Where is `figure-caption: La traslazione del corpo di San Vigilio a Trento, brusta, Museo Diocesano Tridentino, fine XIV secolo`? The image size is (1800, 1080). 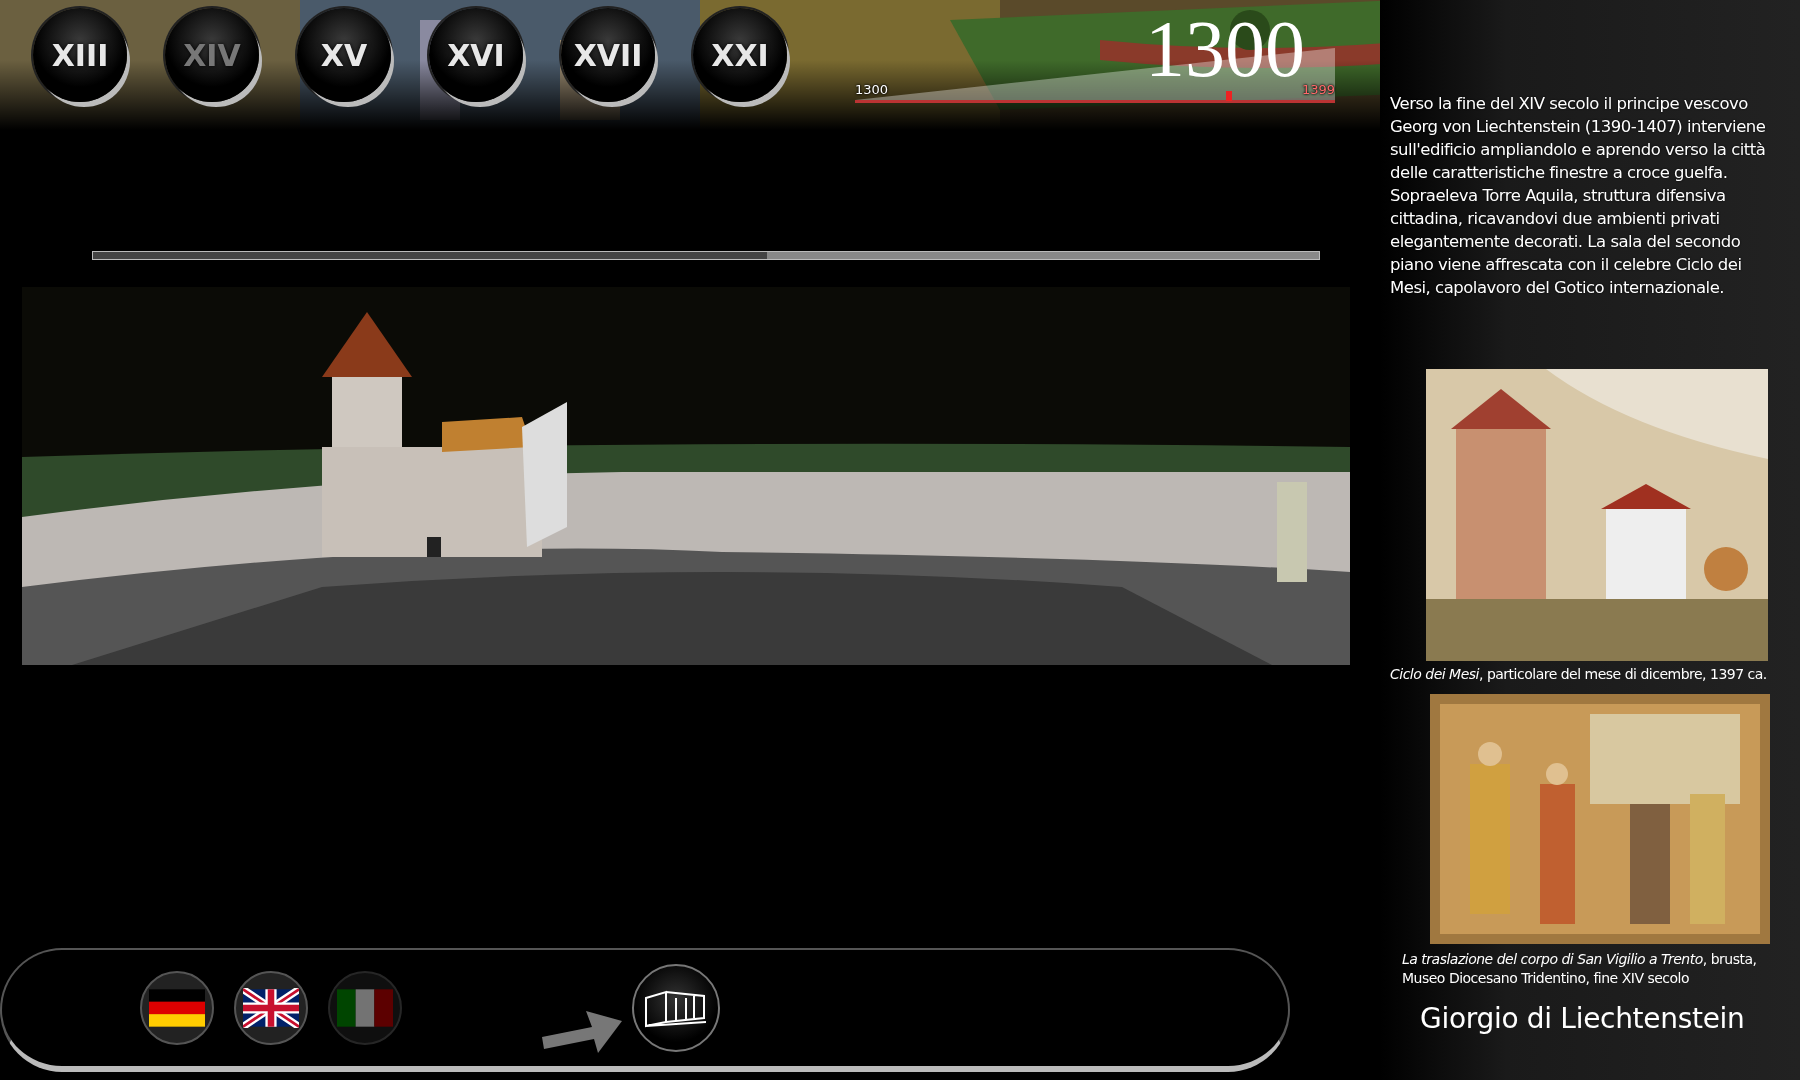 figure-caption: La traslazione del corpo di San Vigilio a Trento, brusta, Museo Diocesano Tridentino, fine XIV secolo is located at coordinates (1580, 969).